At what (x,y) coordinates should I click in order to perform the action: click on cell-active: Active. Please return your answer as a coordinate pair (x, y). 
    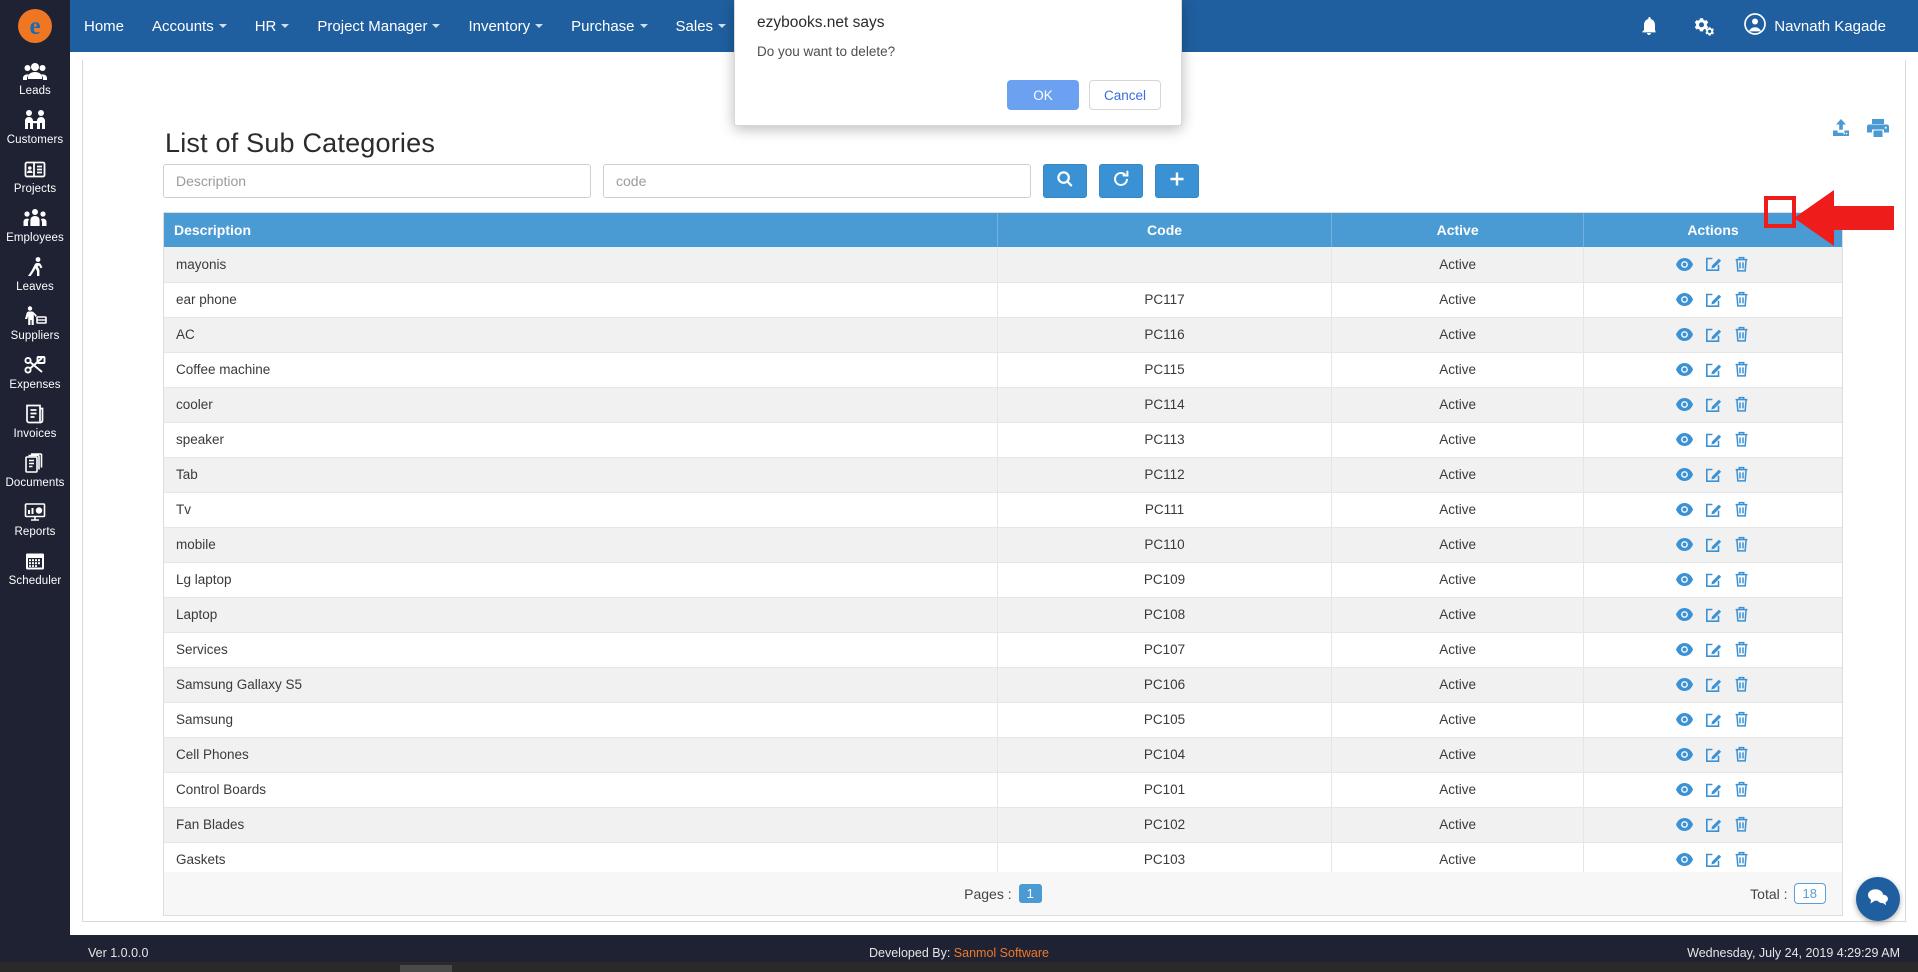
    Looking at the image, I should click on (1457, 510).